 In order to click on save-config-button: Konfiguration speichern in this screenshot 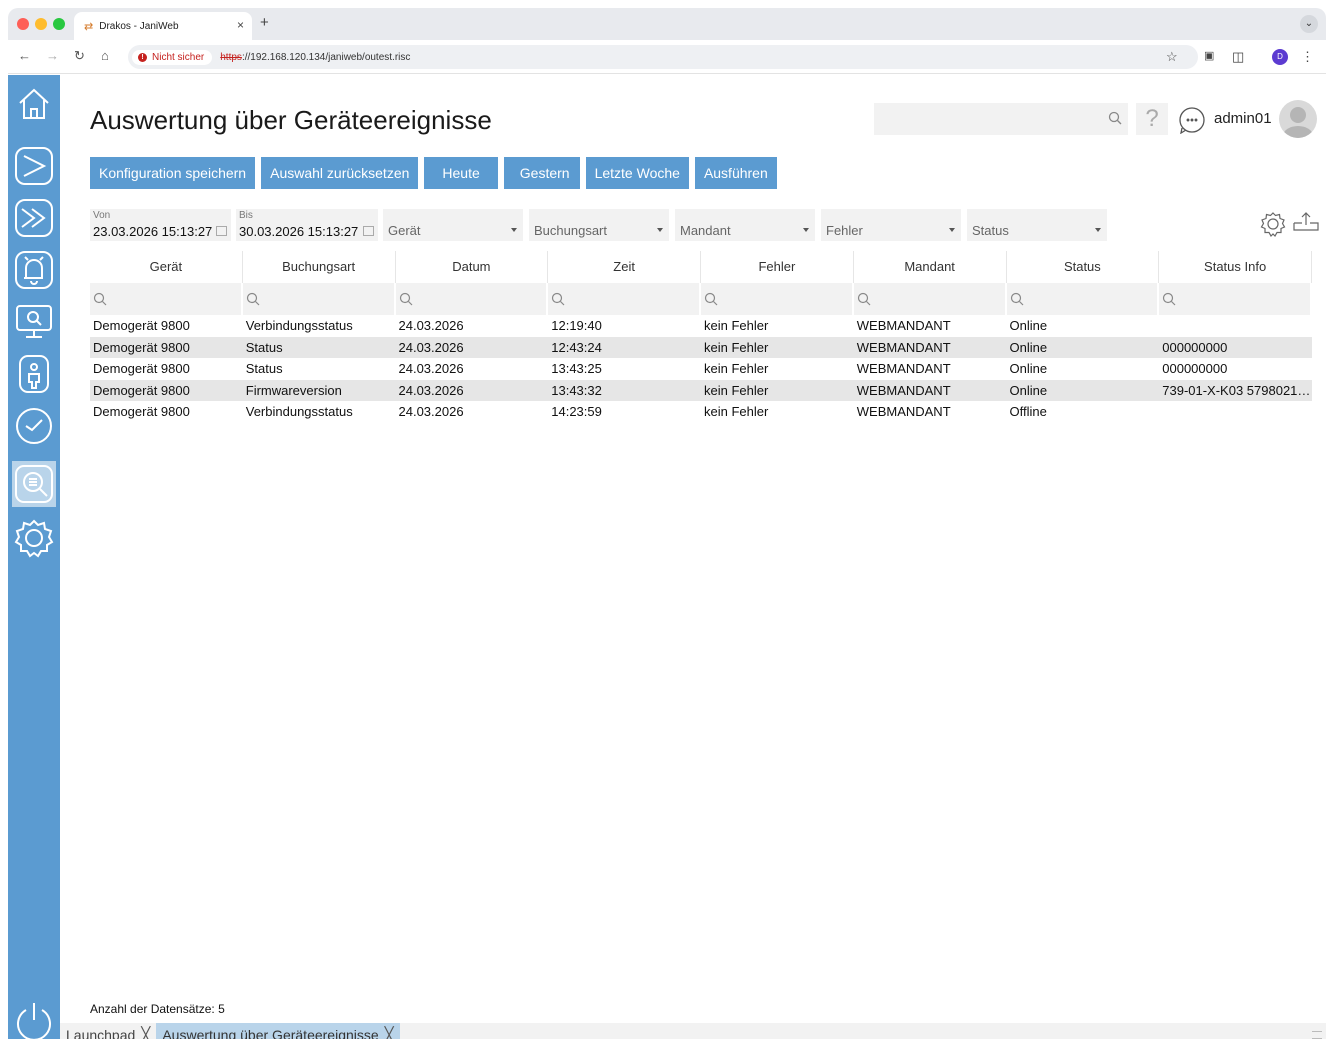, I will do `click(173, 173)`.